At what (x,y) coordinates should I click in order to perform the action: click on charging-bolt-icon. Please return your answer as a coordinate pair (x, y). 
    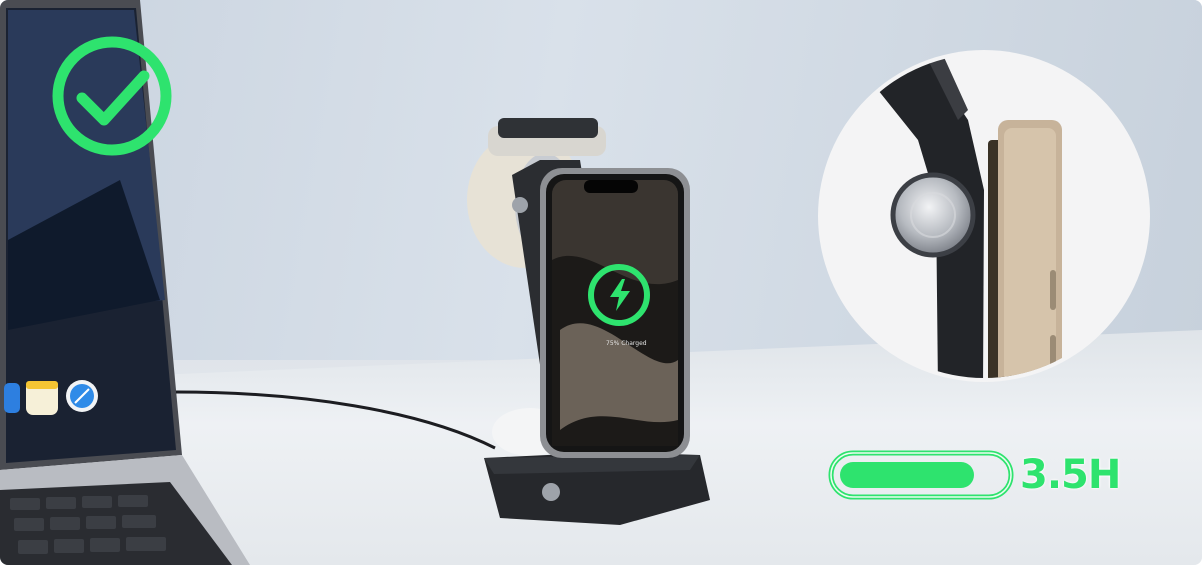
    Looking at the image, I should click on (620, 295).